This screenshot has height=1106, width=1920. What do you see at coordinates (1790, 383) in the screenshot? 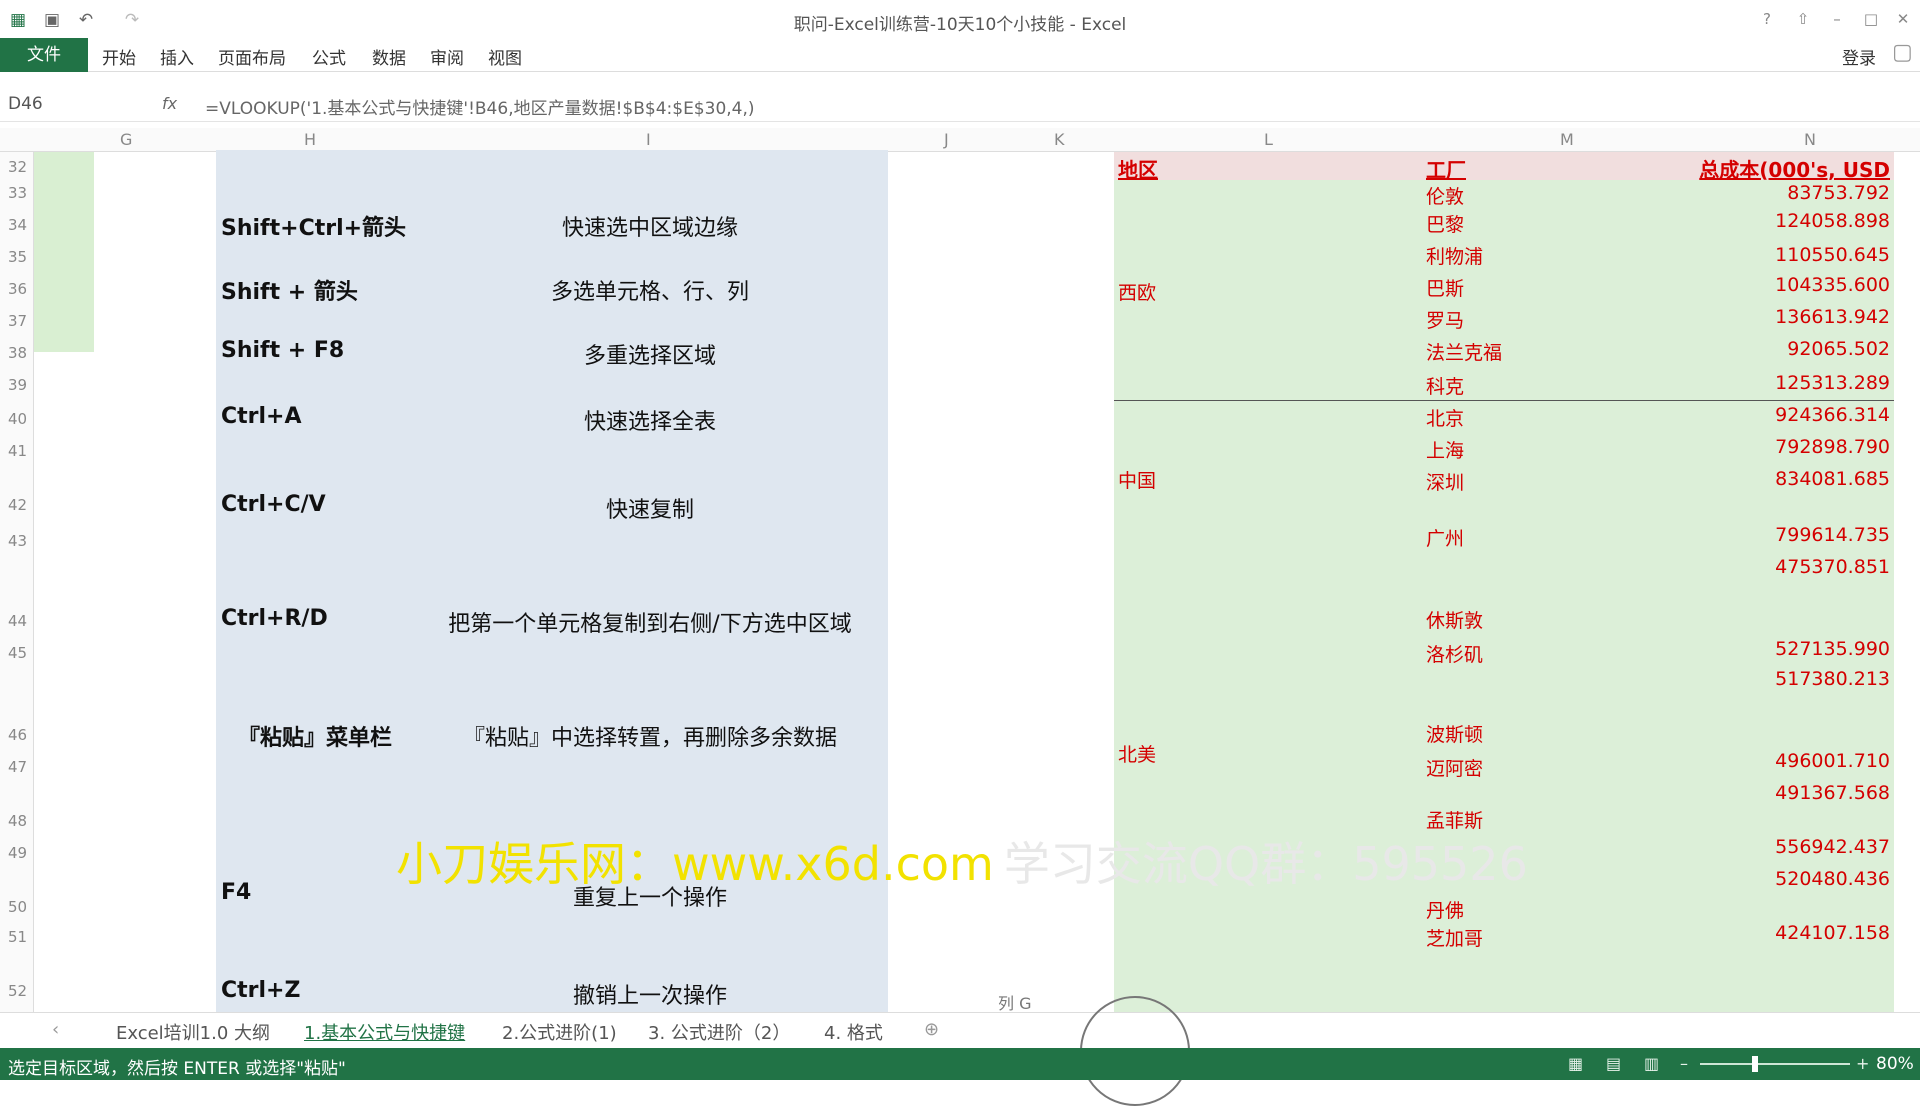
I see `cost-cell: 125313.289` at bounding box center [1790, 383].